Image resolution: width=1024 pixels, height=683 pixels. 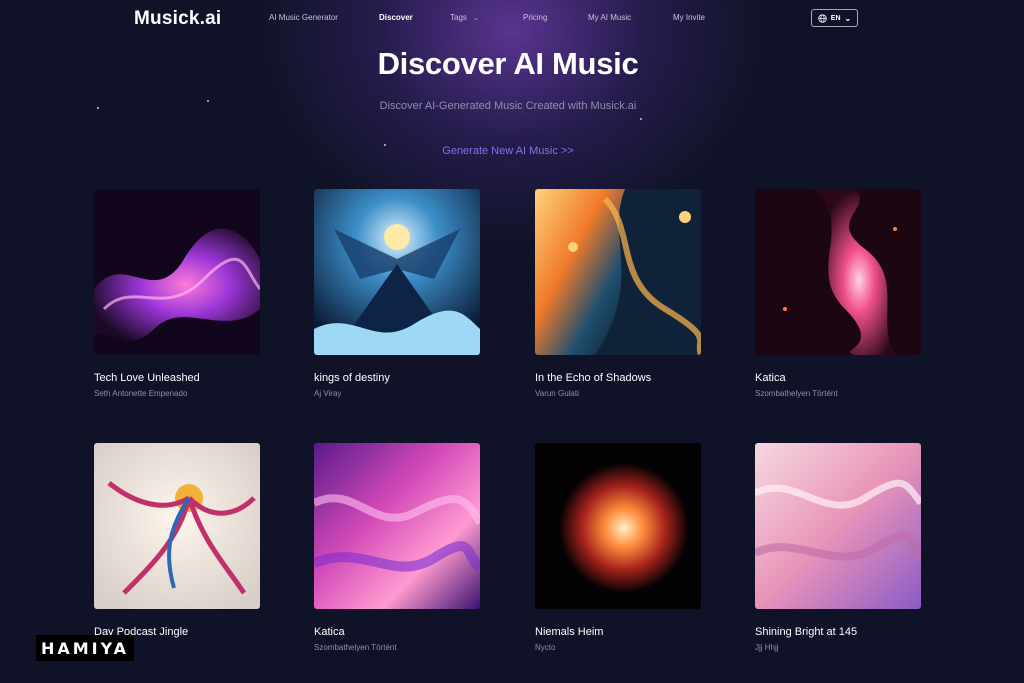 I want to click on track-card: Shining Bright at 145 Jjj Hhjj, so click(x=839, y=547).